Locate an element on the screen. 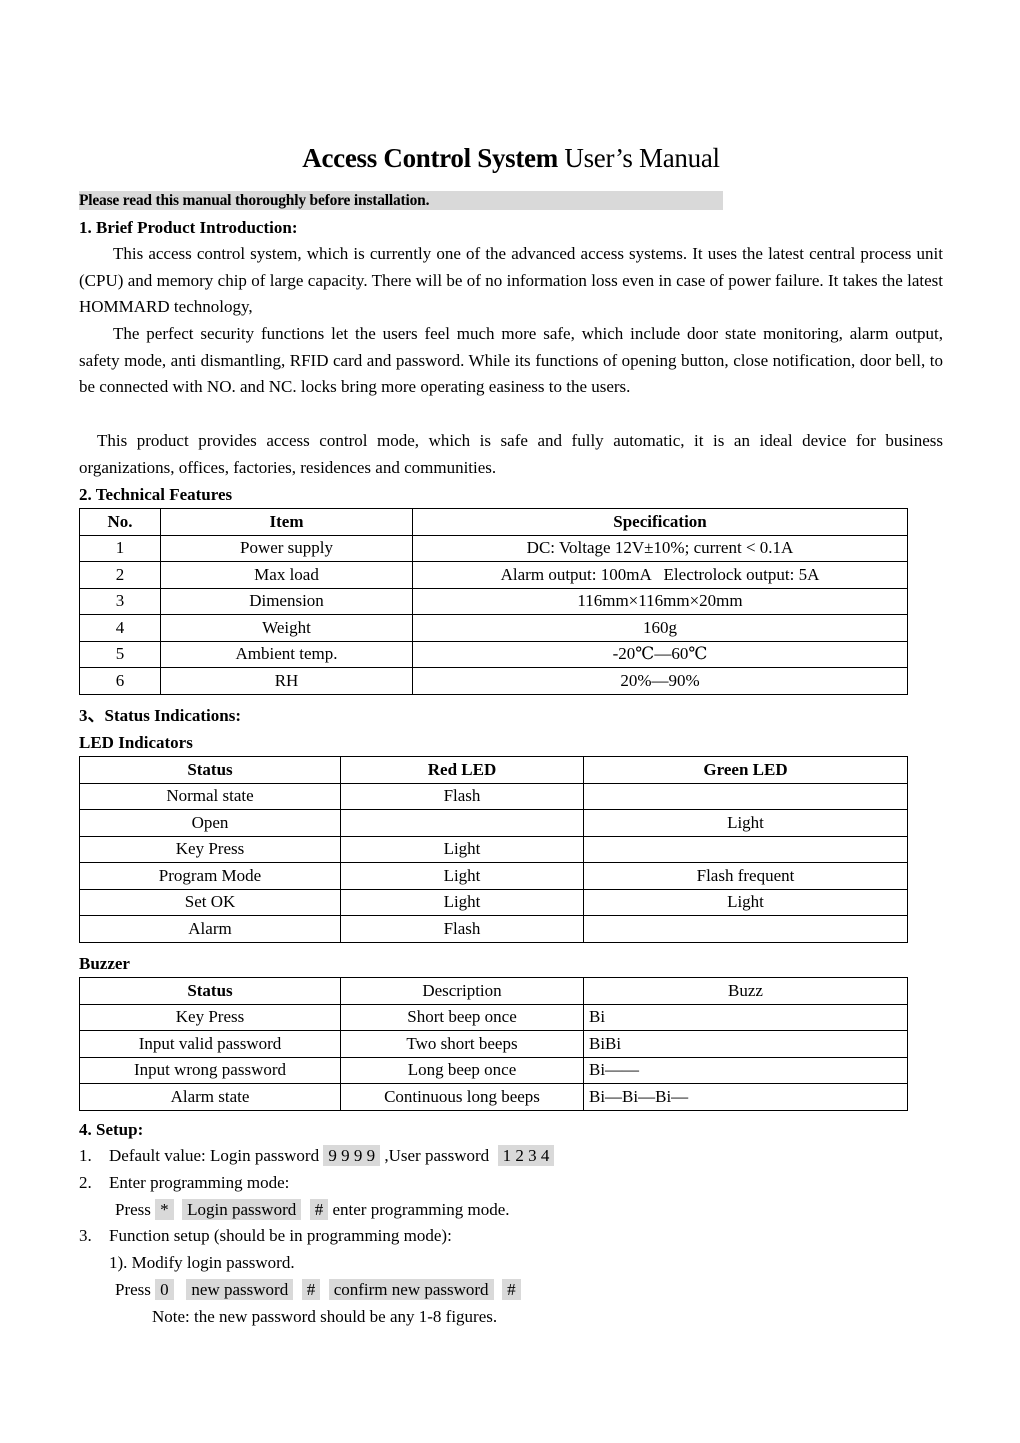 This screenshot has height=1443, width=1020. table-header-row: Status Description Buzz is located at coordinates (493, 991).